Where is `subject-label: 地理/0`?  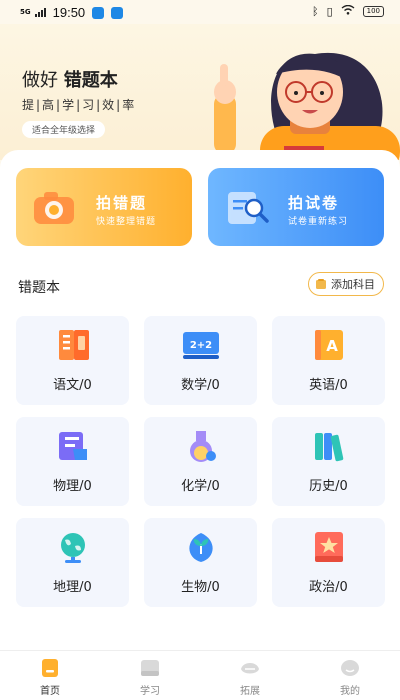 subject-label: 地理/0 is located at coordinates (72, 587).